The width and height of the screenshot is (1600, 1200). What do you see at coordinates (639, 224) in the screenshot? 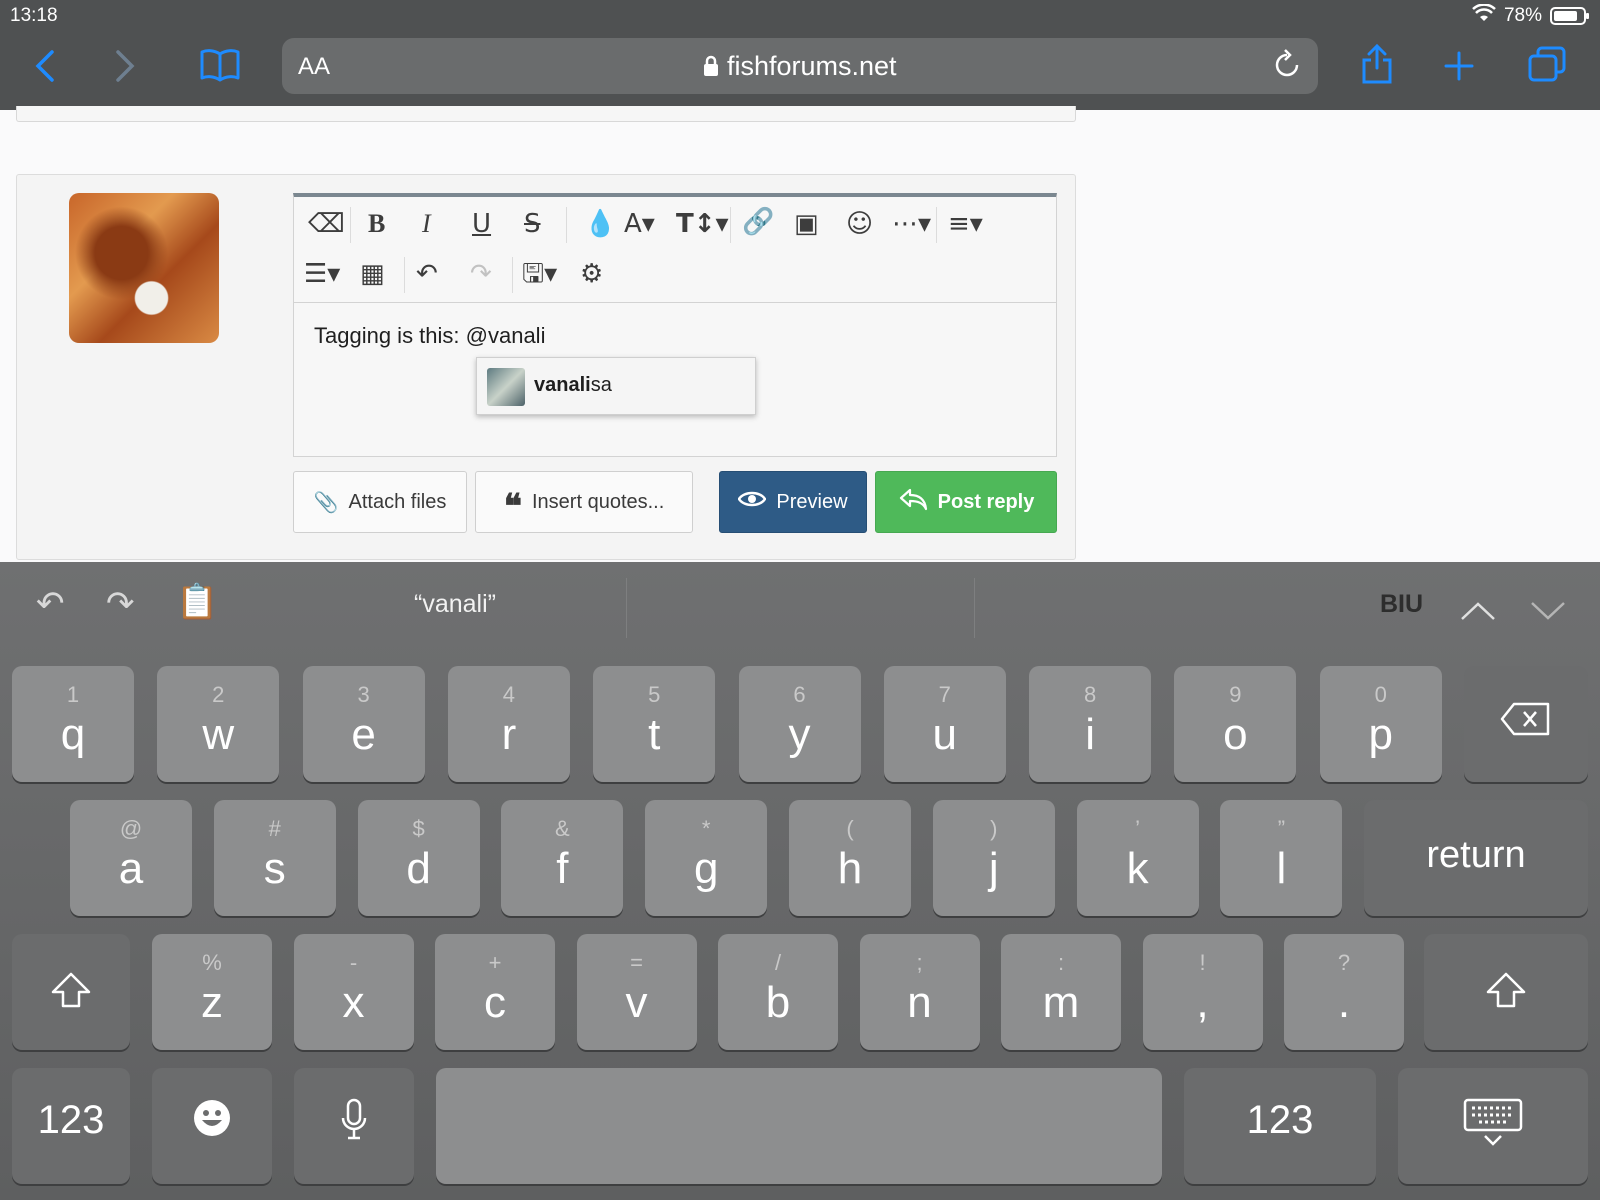
I see `font-family-icon: A▾` at bounding box center [639, 224].